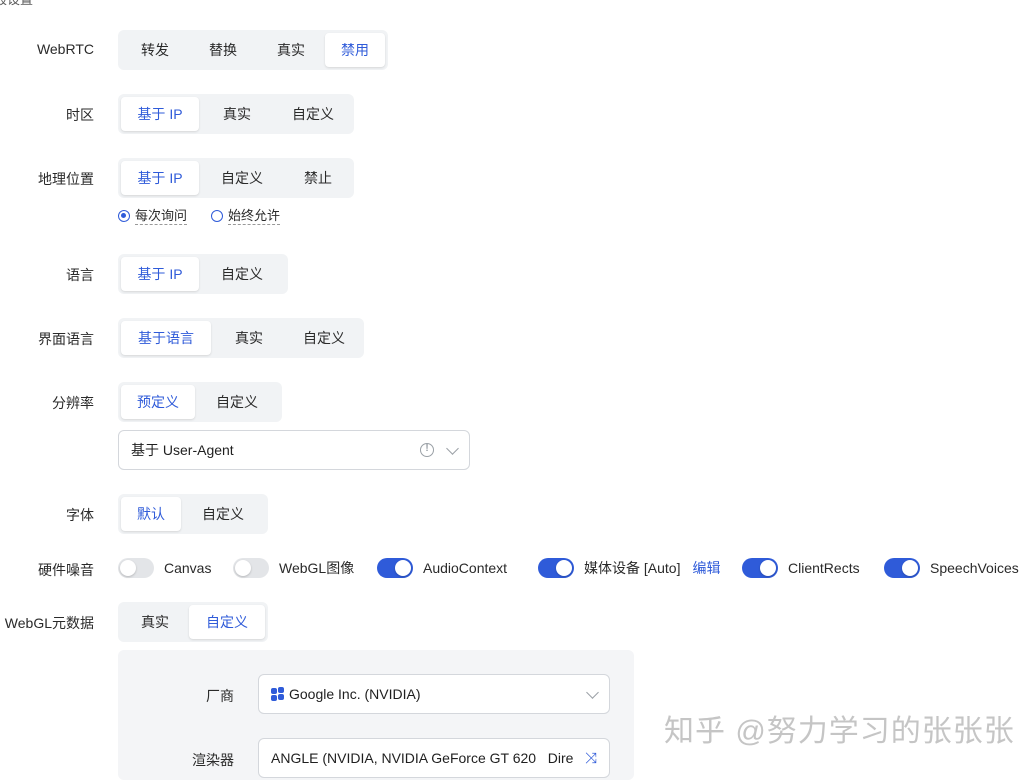 The image size is (1035, 780). I want to click on radio-unchecked-icon, so click(217, 216).